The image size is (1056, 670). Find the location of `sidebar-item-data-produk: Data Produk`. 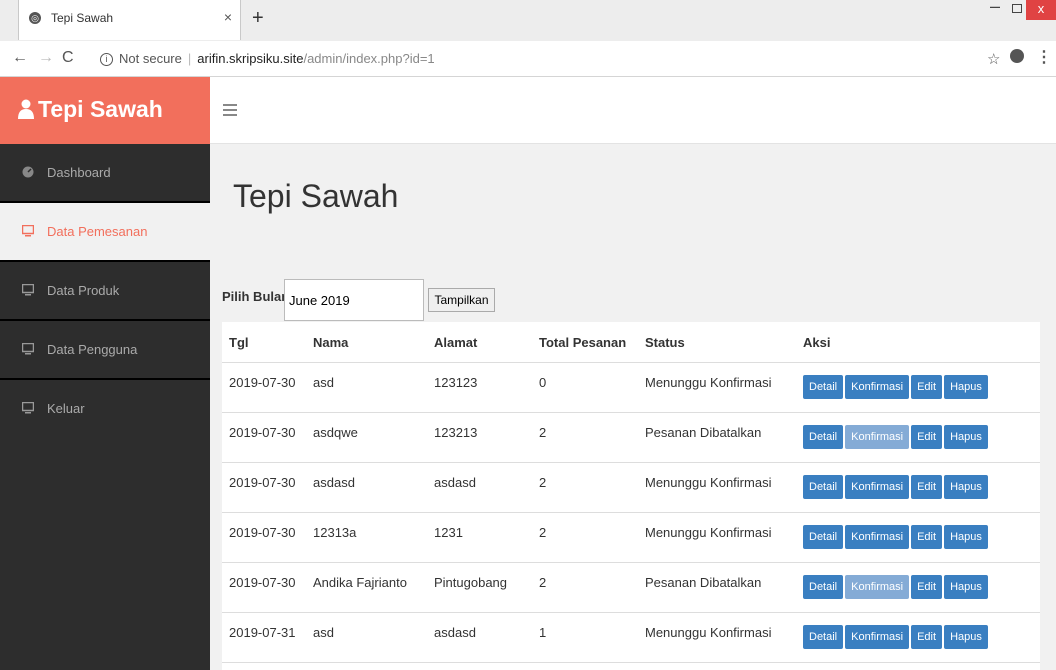

sidebar-item-data-produk: Data Produk is located at coordinates (105, 290).